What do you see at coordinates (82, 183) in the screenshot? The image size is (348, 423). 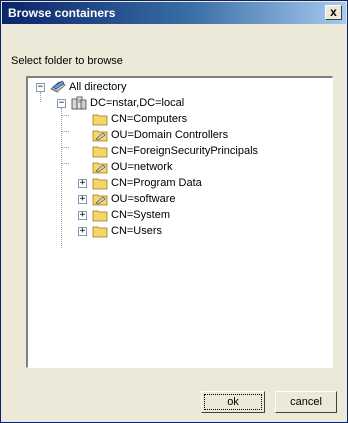 I see `program-data-expand-toggle: +` at bounding box center [82, 183].